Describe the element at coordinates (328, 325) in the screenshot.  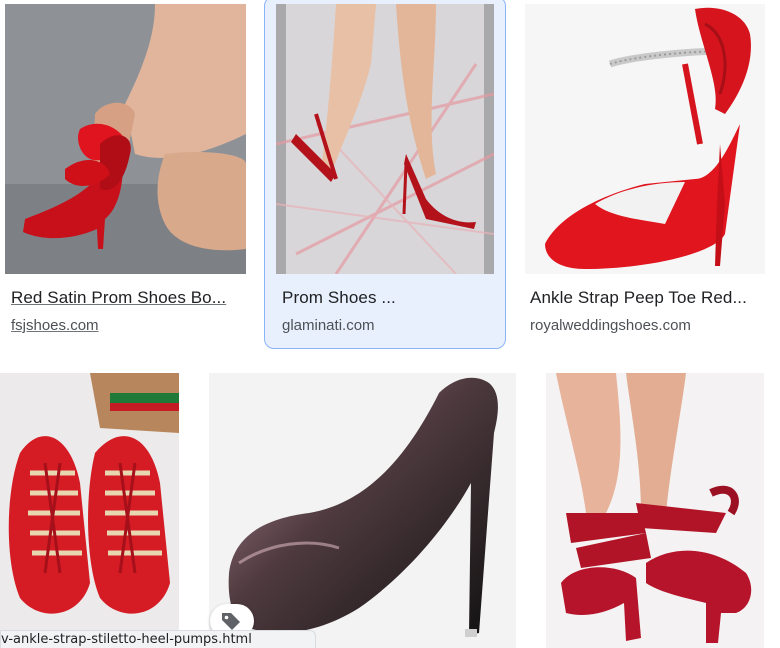
I see `result-source-2: glaminati.com` at that location.